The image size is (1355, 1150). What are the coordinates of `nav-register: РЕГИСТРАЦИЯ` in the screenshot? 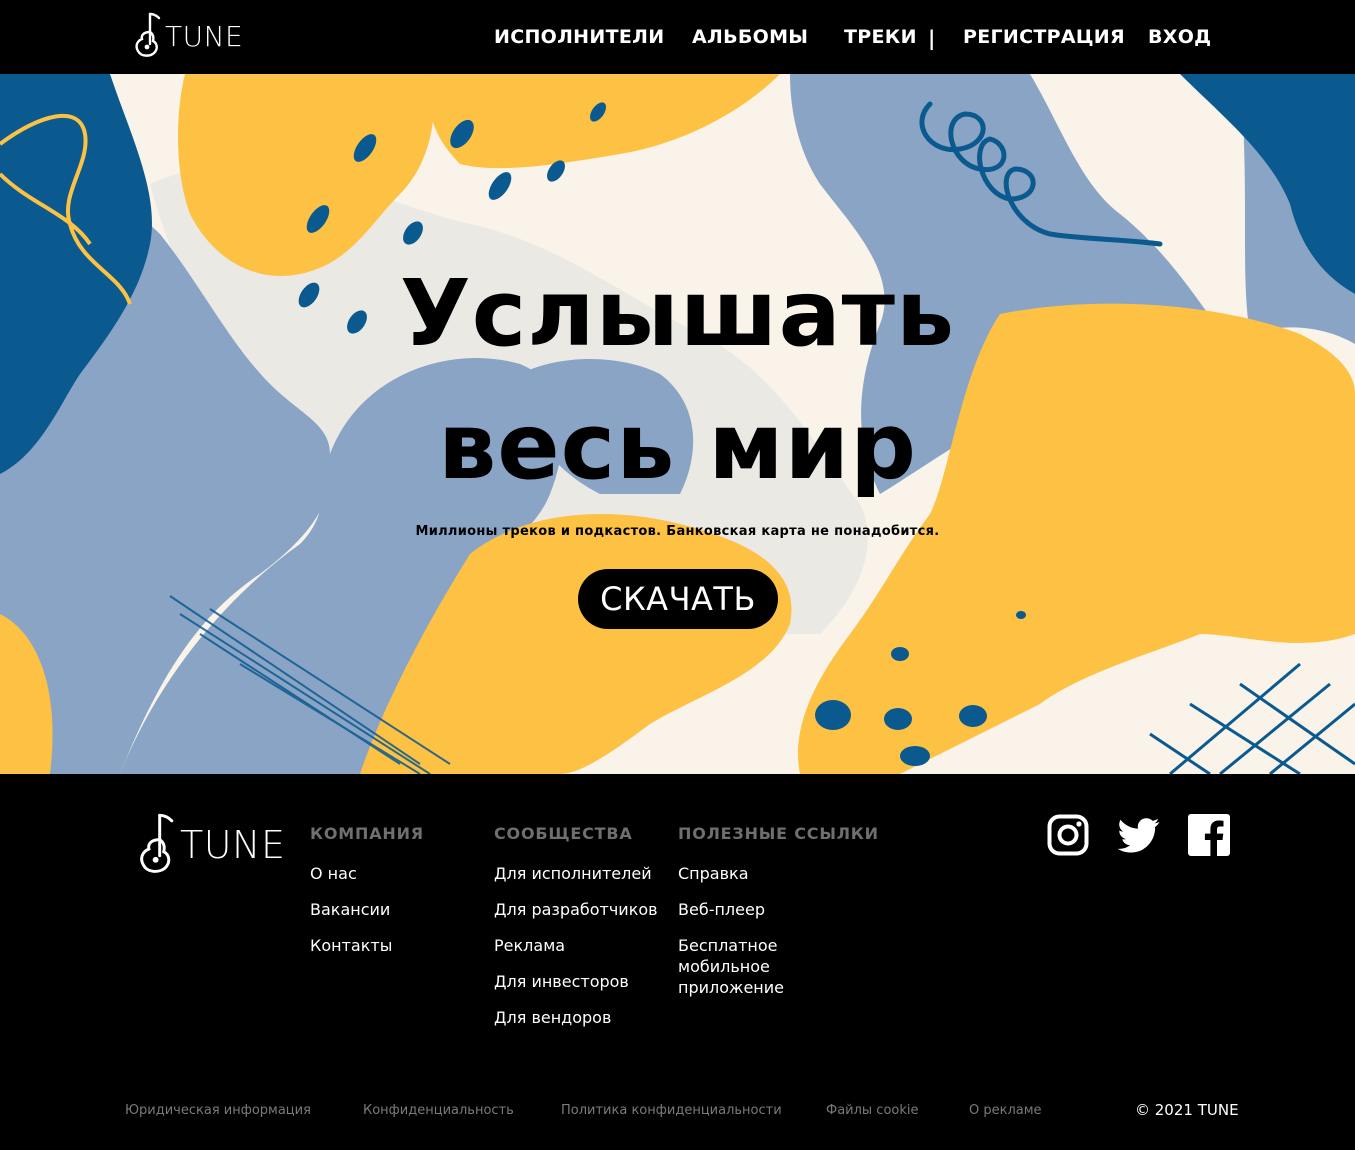 It's located at (1044, 37).